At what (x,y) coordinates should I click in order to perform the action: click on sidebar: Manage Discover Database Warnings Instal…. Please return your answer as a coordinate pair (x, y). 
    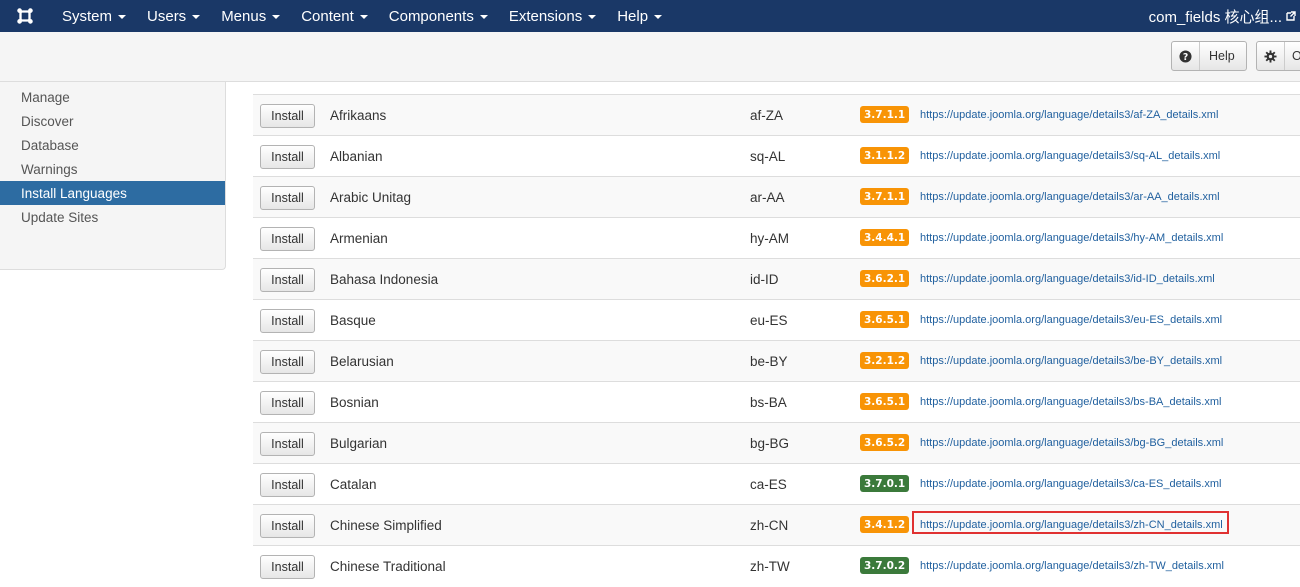
    Looking at the image, I should click on (113, 176).